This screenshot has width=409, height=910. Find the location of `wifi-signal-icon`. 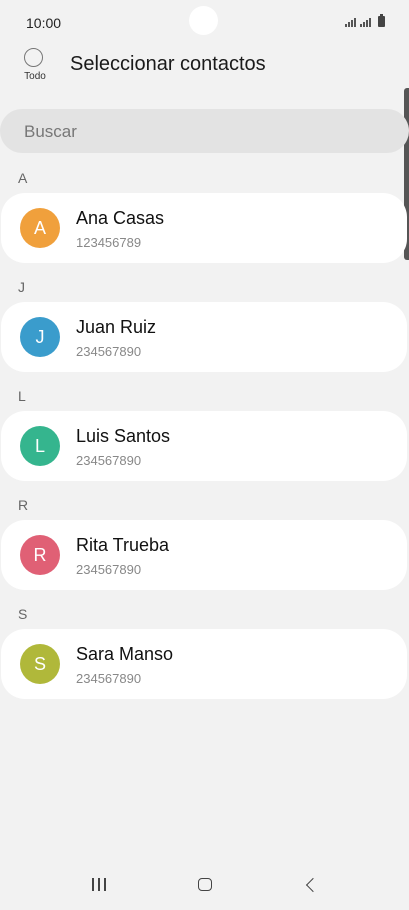

wifi-signal-icon is located at coordinates (350, 22).